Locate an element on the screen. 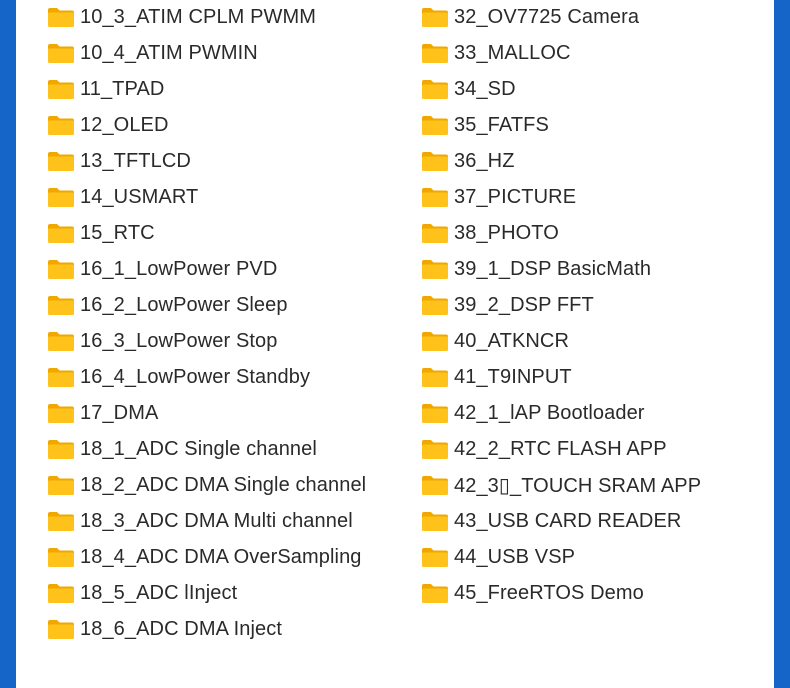 The image size is (790, 688). folder-item-right-10: 41_T9INPUT is located at coordinates (561, 377).